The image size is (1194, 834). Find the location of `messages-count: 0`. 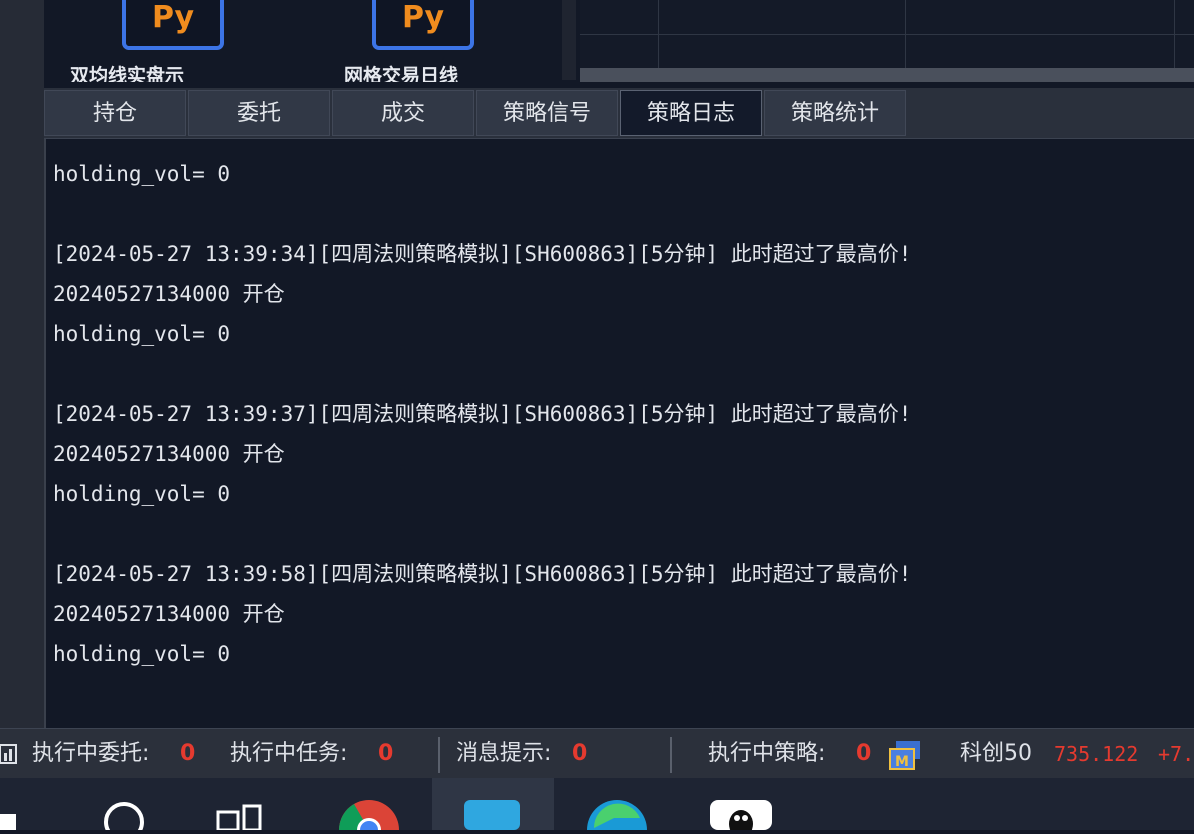

messages-count: 0 is located at coordinates (580, 753).